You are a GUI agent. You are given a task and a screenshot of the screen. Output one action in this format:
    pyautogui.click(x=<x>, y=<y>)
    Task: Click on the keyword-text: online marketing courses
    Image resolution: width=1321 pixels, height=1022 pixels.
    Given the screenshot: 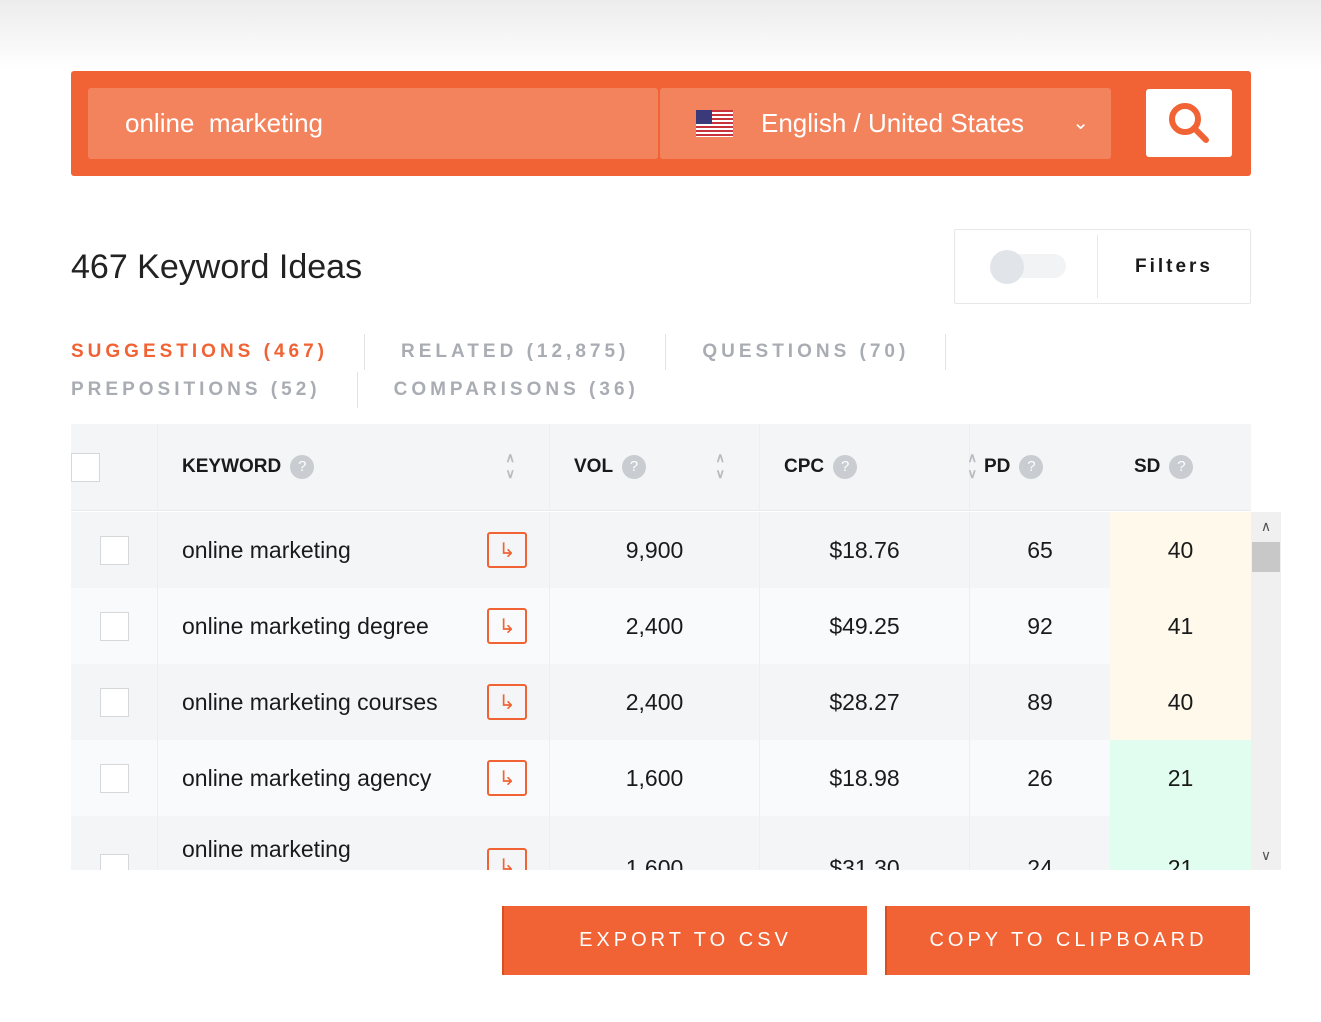 What is the action you would take?
    pyautogui.click(x=310, y=702)
    